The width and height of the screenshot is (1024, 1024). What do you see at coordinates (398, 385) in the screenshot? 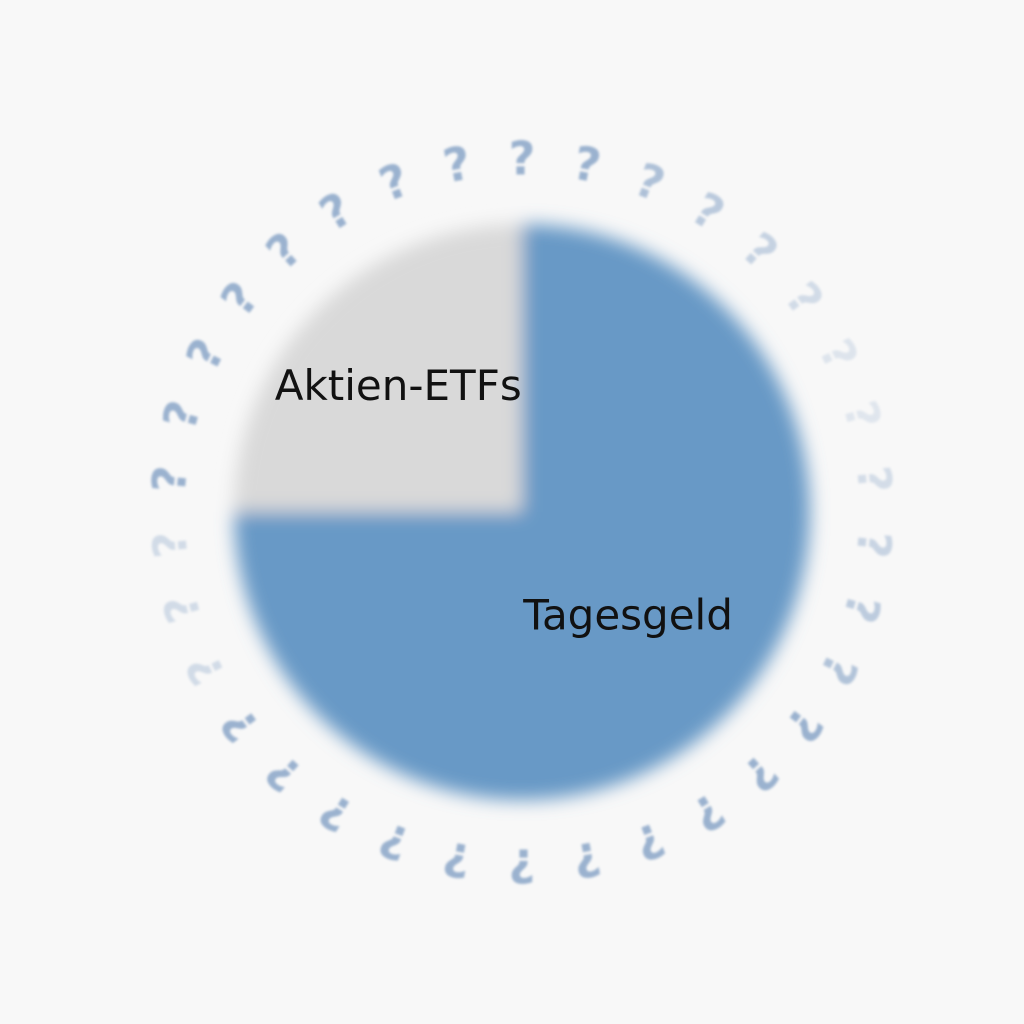
I see `slice-label-aktien-etfs: Aktien-ETFs` at bounding box center [398, 385].